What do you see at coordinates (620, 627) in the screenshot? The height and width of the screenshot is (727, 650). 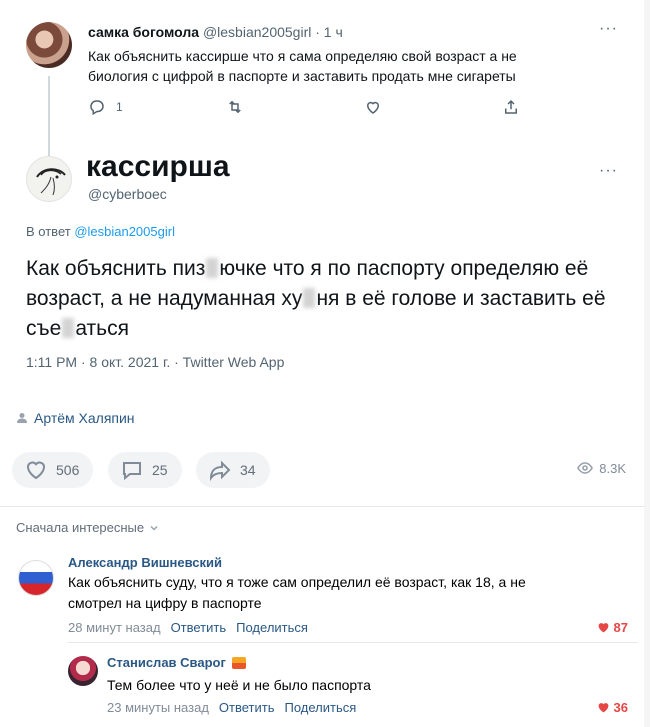 I see `comment-like-count: 87` at bounding box center [620, 627].